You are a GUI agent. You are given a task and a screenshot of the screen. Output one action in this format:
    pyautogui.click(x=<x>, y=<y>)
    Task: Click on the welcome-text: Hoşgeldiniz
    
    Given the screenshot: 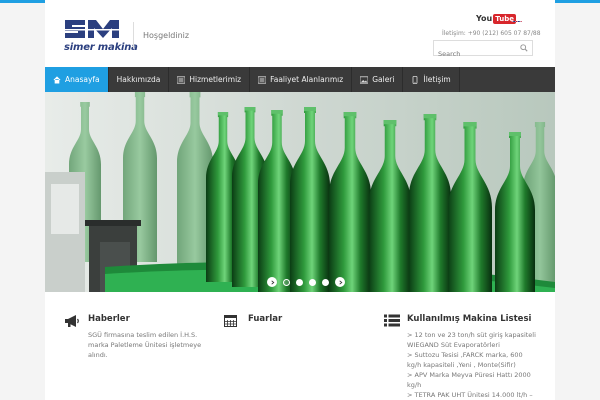 What is the action you would take?
    pyautogui.click(x=166, y=35)
    